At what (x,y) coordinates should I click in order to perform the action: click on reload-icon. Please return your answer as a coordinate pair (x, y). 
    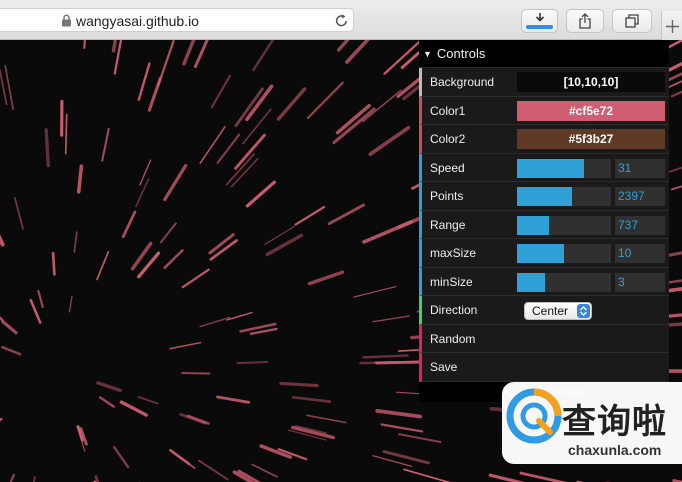
    Looking at the image, I should click on (341, 20).